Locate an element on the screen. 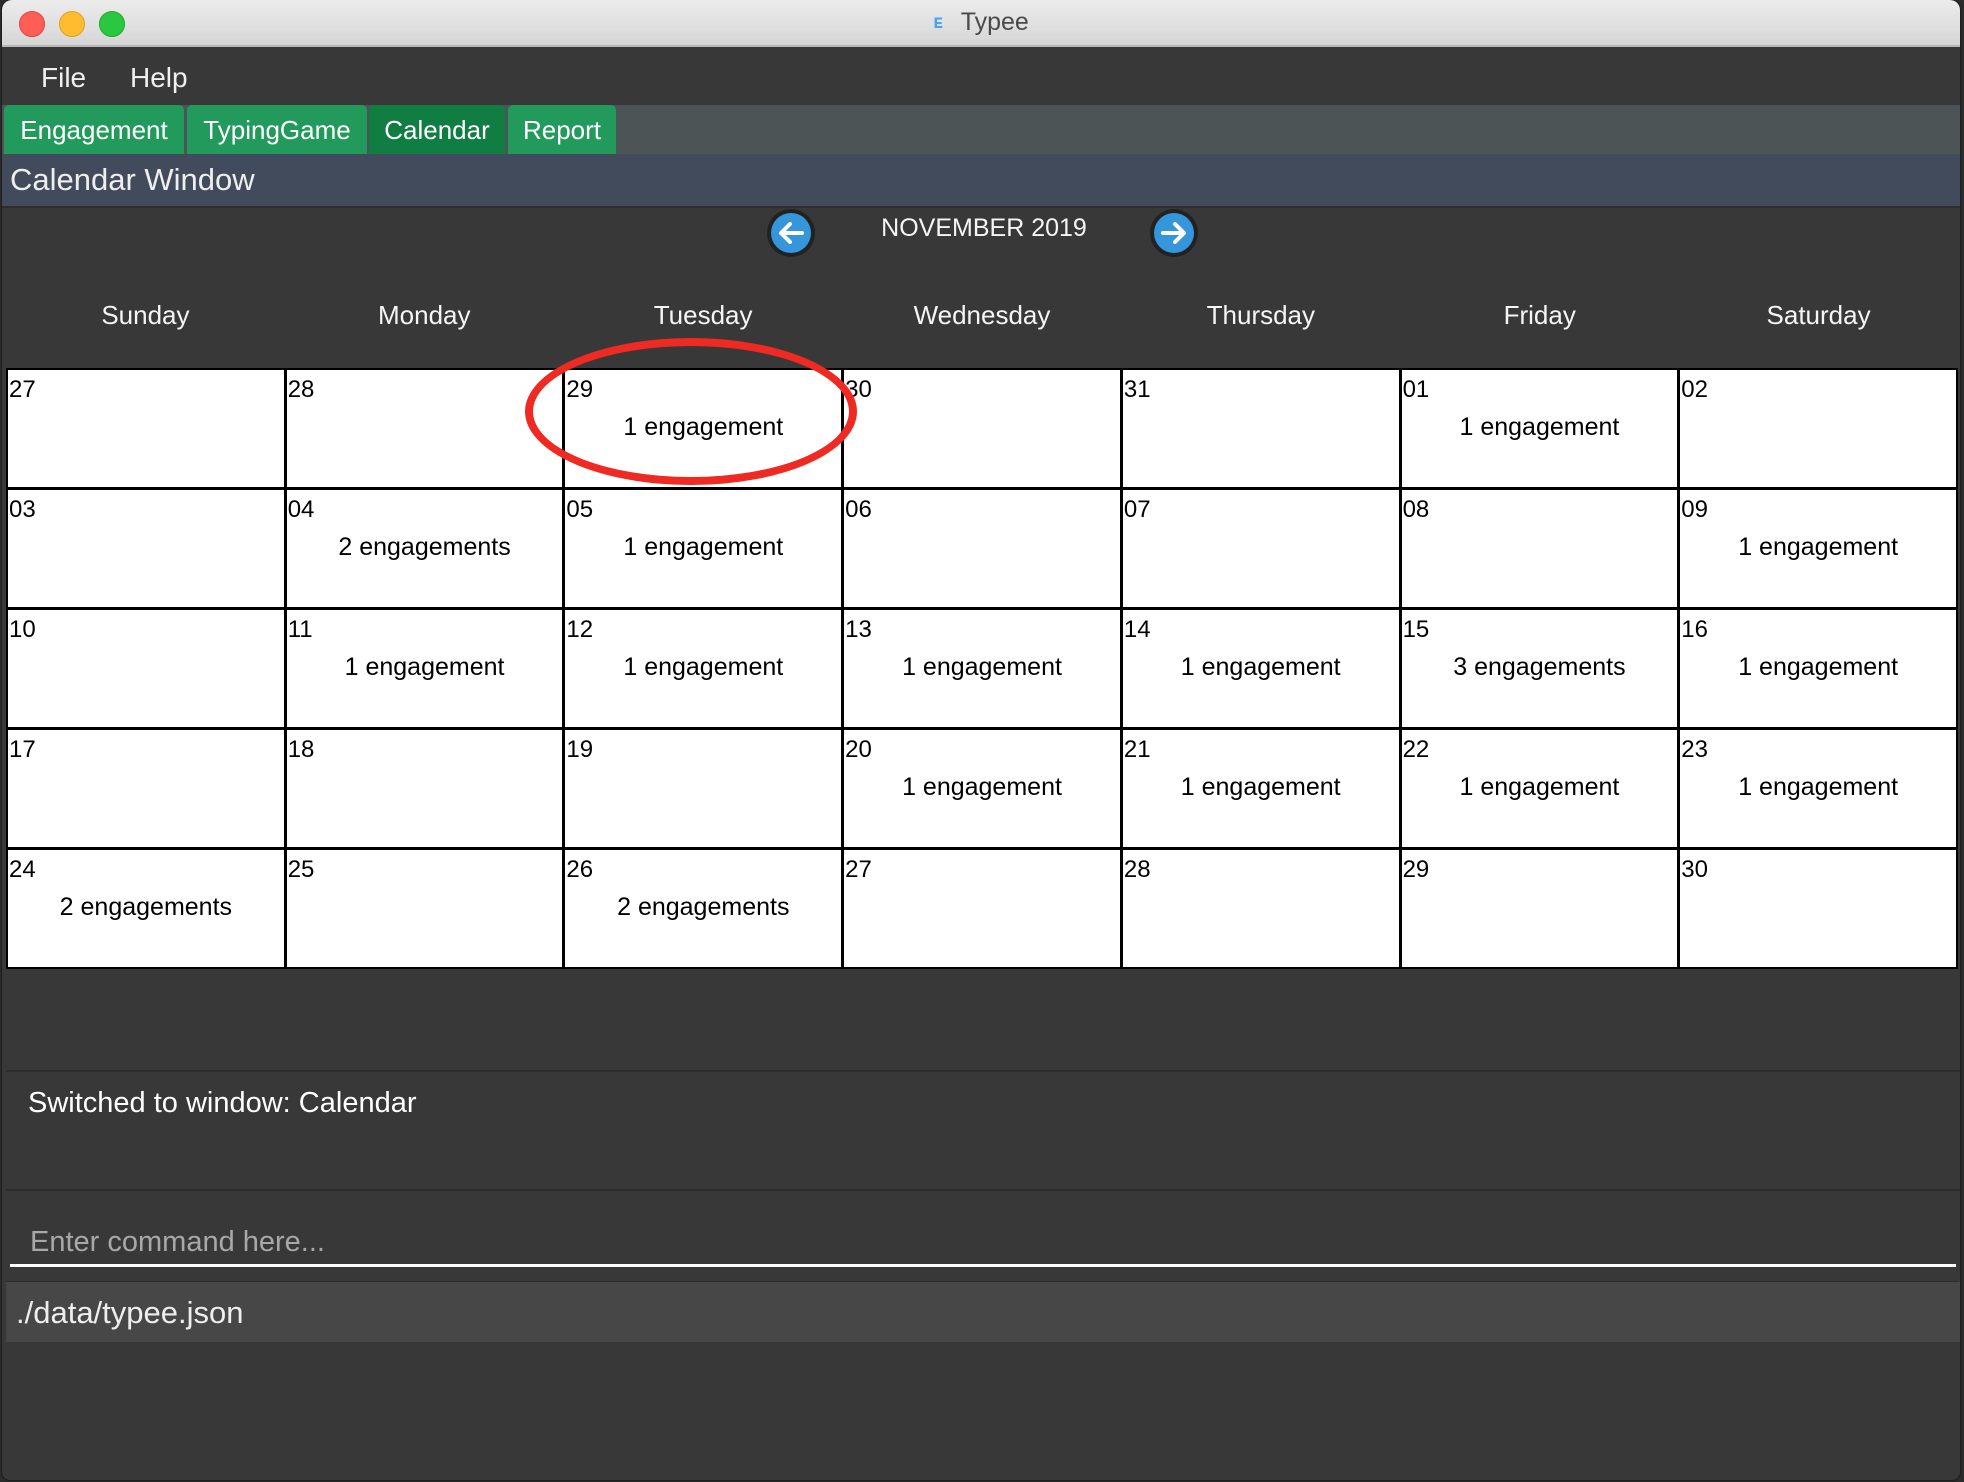 This screenshot has height=1482, width=1964. calendar-day-cell: 17 is located at coordinates (146, 788).